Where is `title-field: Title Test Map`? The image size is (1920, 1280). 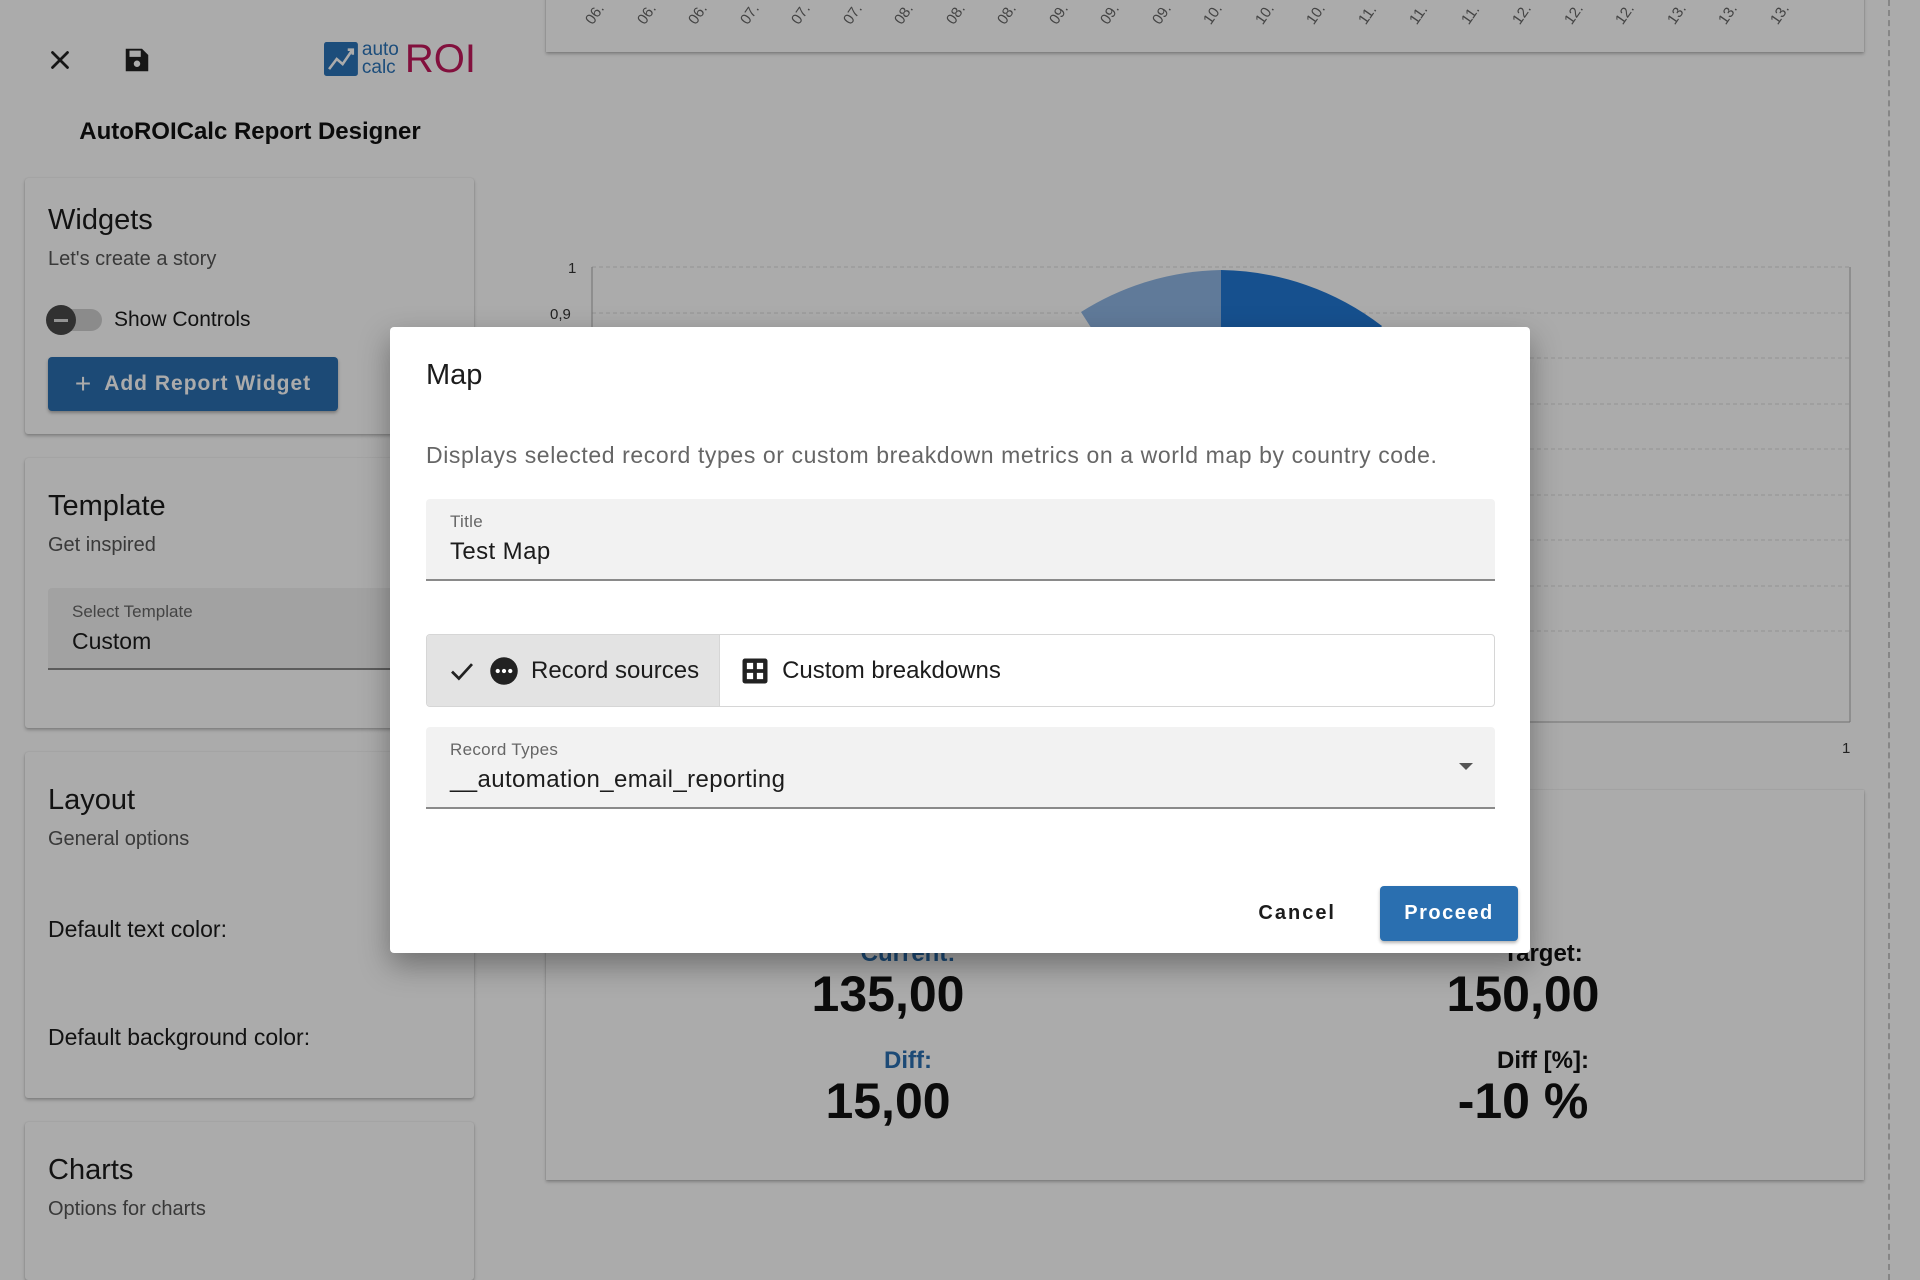 title-field: Title Test Map is located at coordinates (960, 540).